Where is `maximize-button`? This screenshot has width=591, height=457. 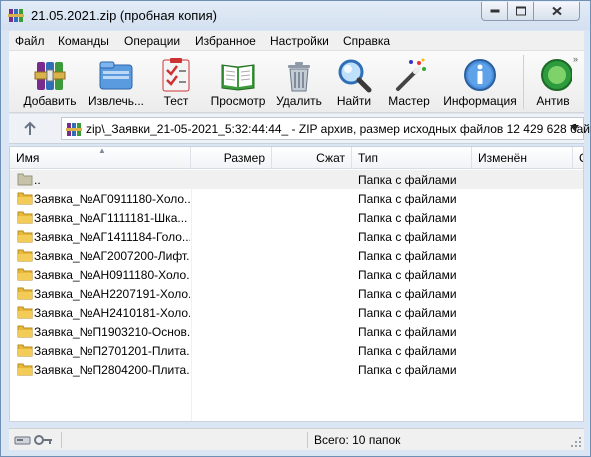 maximize-button is located at coordinates (520, 11).